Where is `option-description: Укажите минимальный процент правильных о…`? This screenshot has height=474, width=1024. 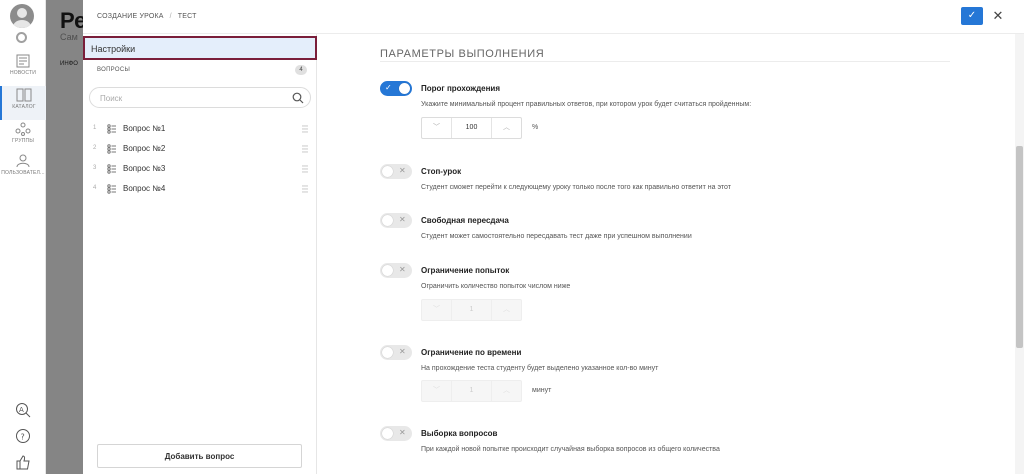
option-description: Укажите минимальный процент правильных о… is located at coordinates (586, 104).